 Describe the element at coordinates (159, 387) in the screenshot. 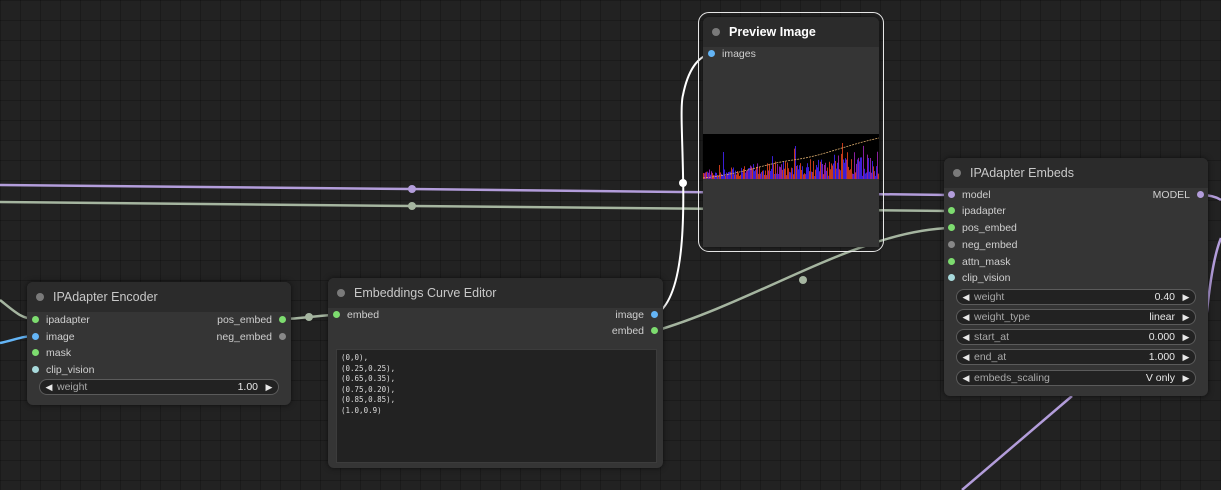

I see `encoder-weight-widget: ◀ weight 1.00 ▶` at that location.